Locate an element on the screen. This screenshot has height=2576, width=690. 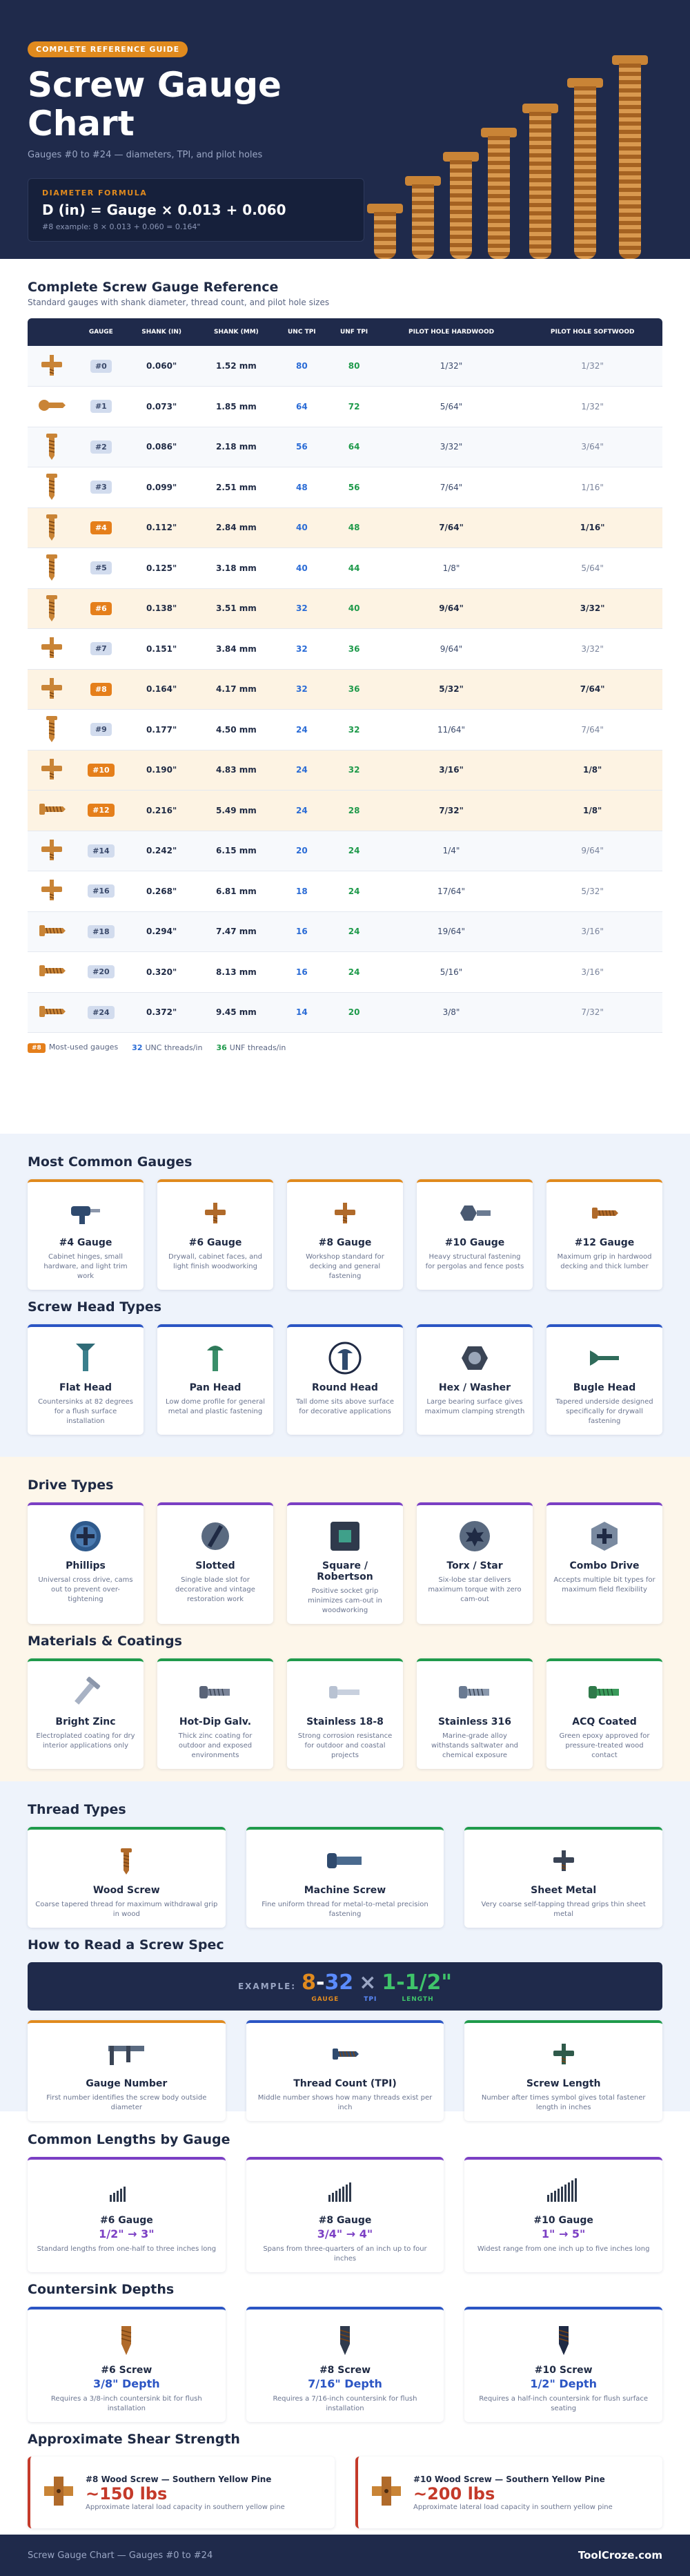
unf-tpi-cell: 44 is located at coordinates (354, 568).